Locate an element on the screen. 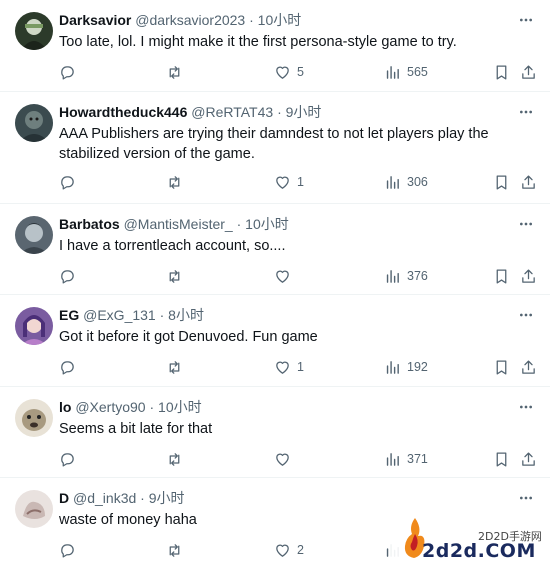 This screenshot has height=569, width=550. watermark-site-en: 2d2d.COM is located at coordinates (479, 551).